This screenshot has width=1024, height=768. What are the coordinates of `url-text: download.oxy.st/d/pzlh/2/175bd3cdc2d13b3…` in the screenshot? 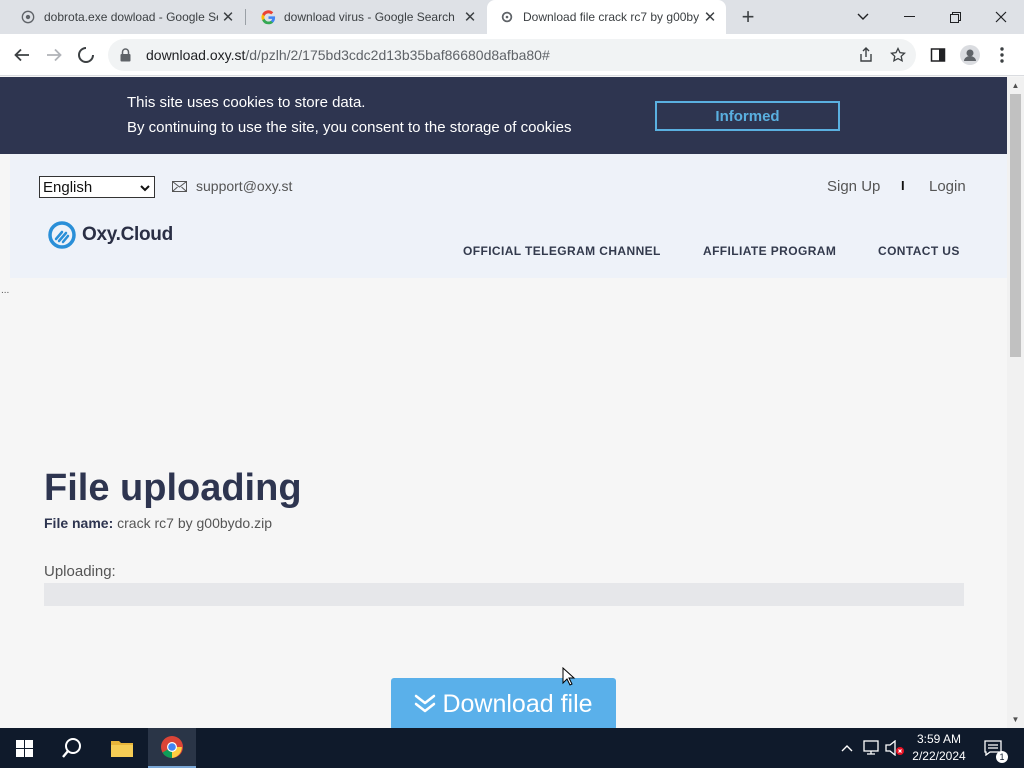 It's located at (348, 55).